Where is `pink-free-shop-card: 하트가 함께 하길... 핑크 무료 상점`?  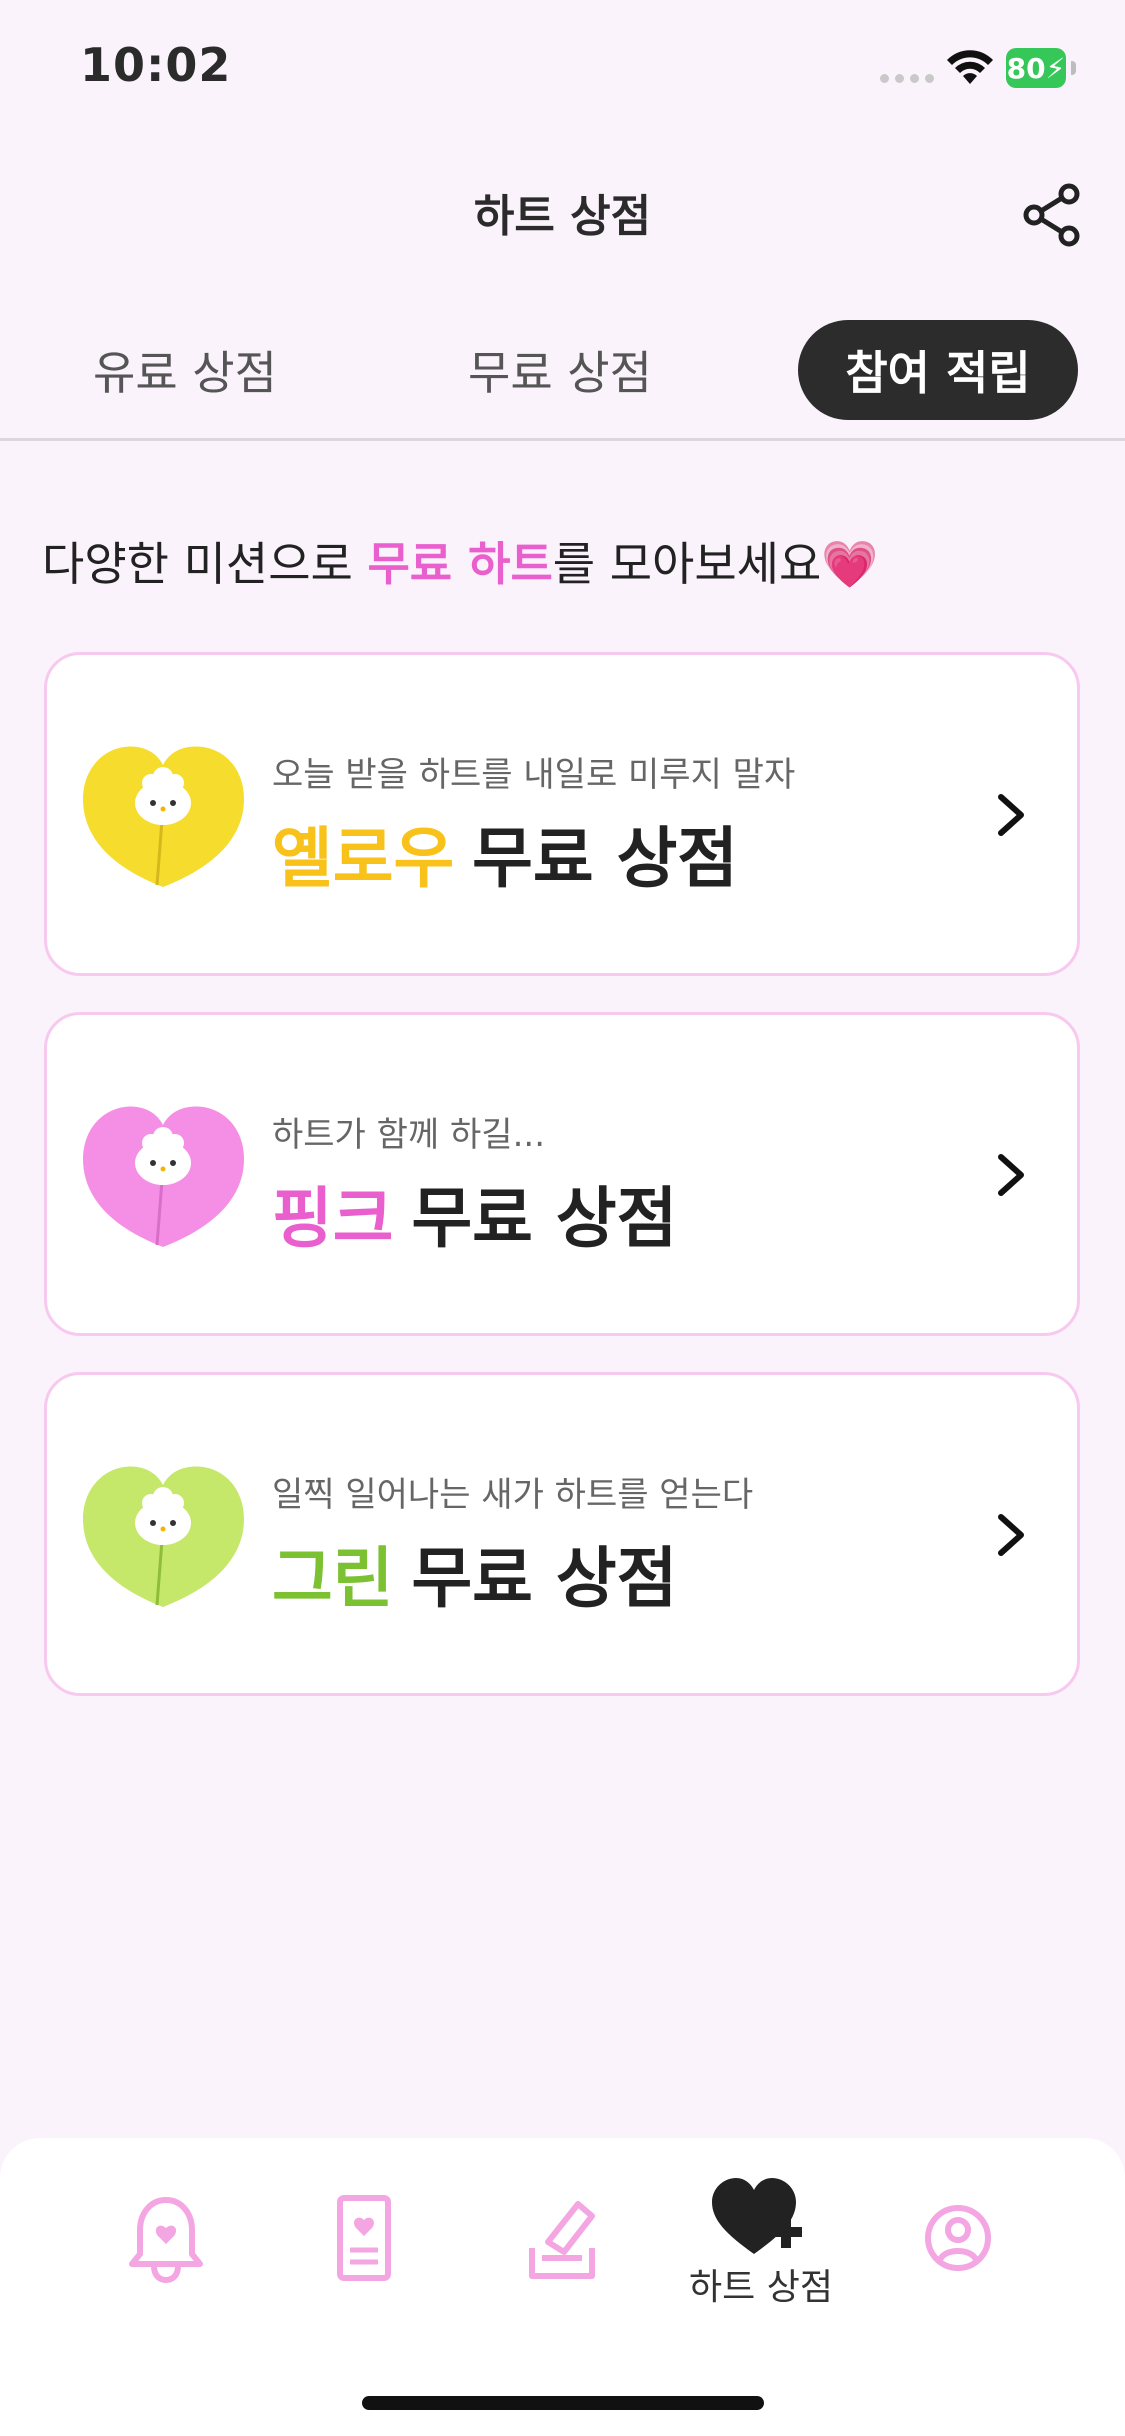 pink-free-shop-card: 하트가 함께 하길... 핑크 무료 상점 is located at coordinates (562, 1174).